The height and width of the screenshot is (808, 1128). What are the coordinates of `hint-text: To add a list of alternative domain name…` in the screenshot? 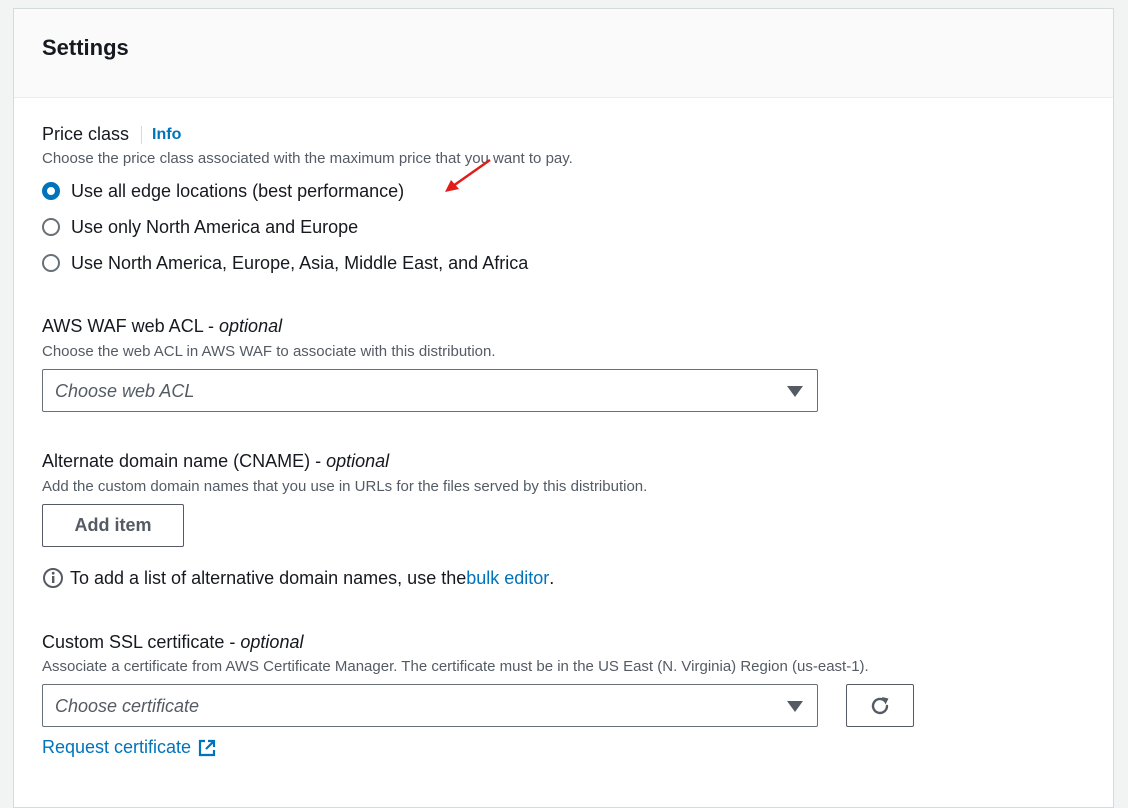 It's located at (268, 577).